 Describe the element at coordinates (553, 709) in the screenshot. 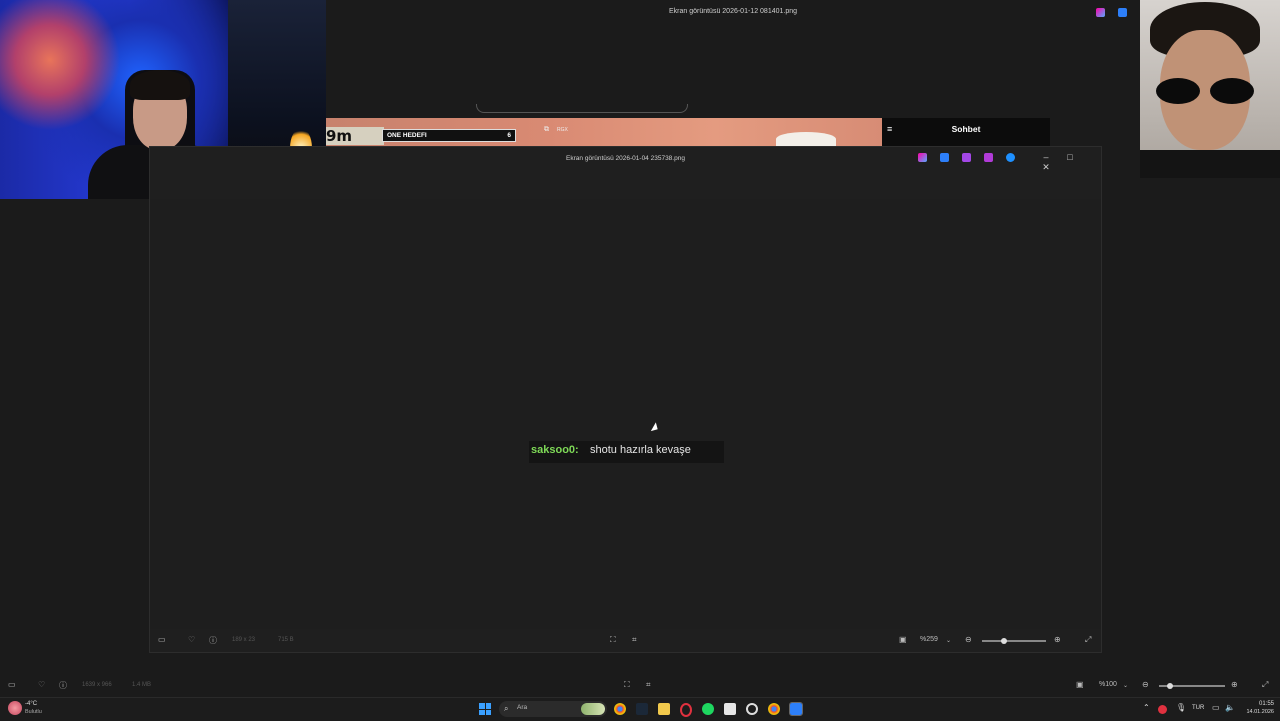

I see `search-box: ⌕ Ara` at that location.